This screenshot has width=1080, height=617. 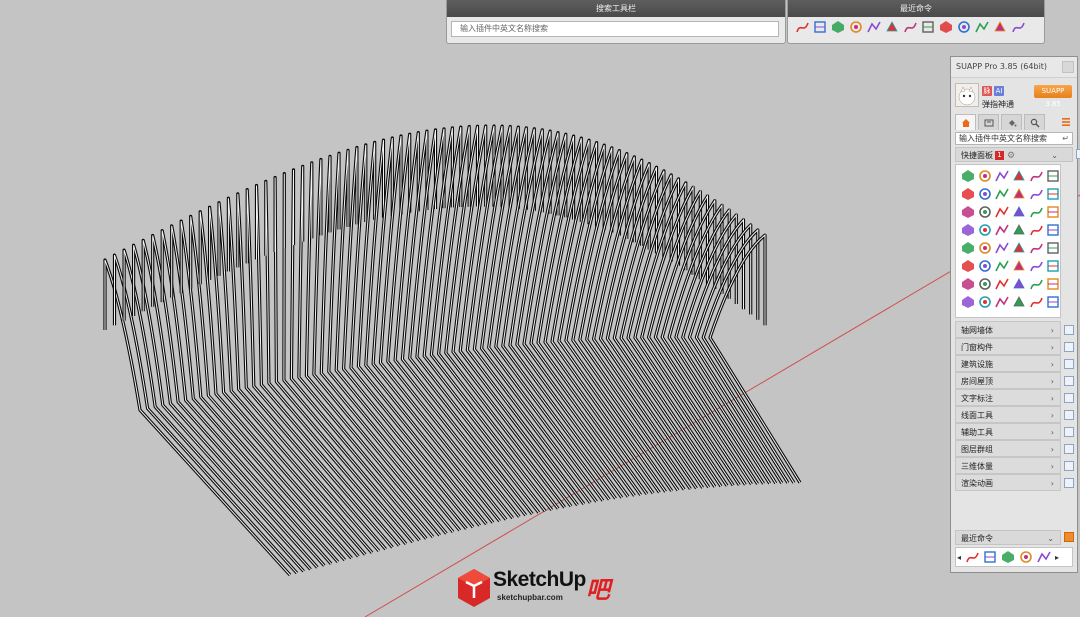 I want to click on tab-search, so click(x=1034, y=122).